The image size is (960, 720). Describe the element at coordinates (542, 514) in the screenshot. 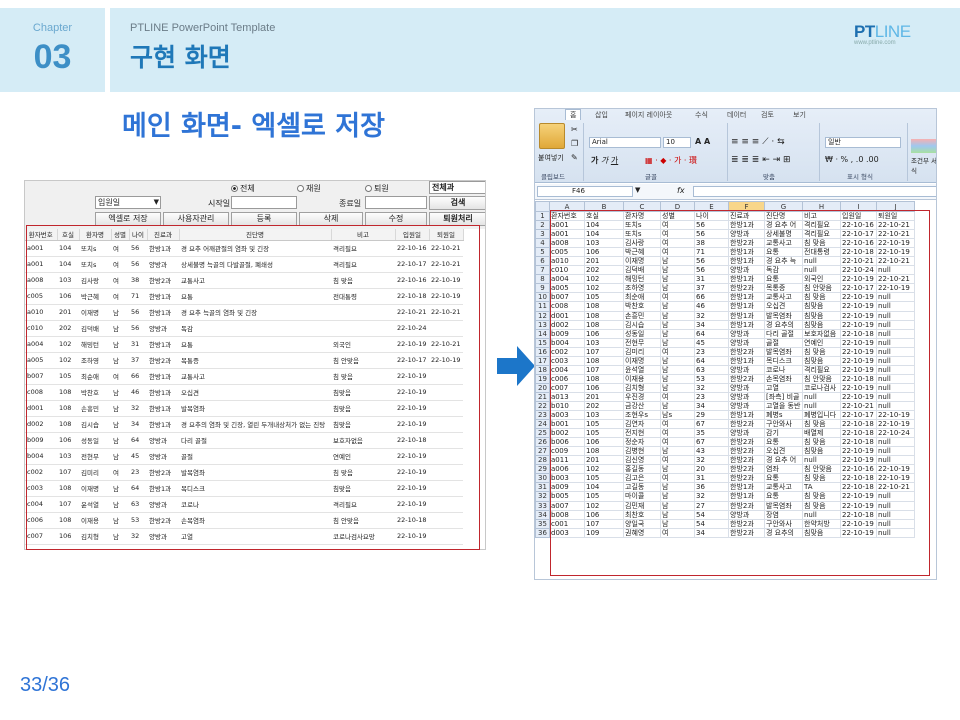

I see `row-number: 34` at that location.